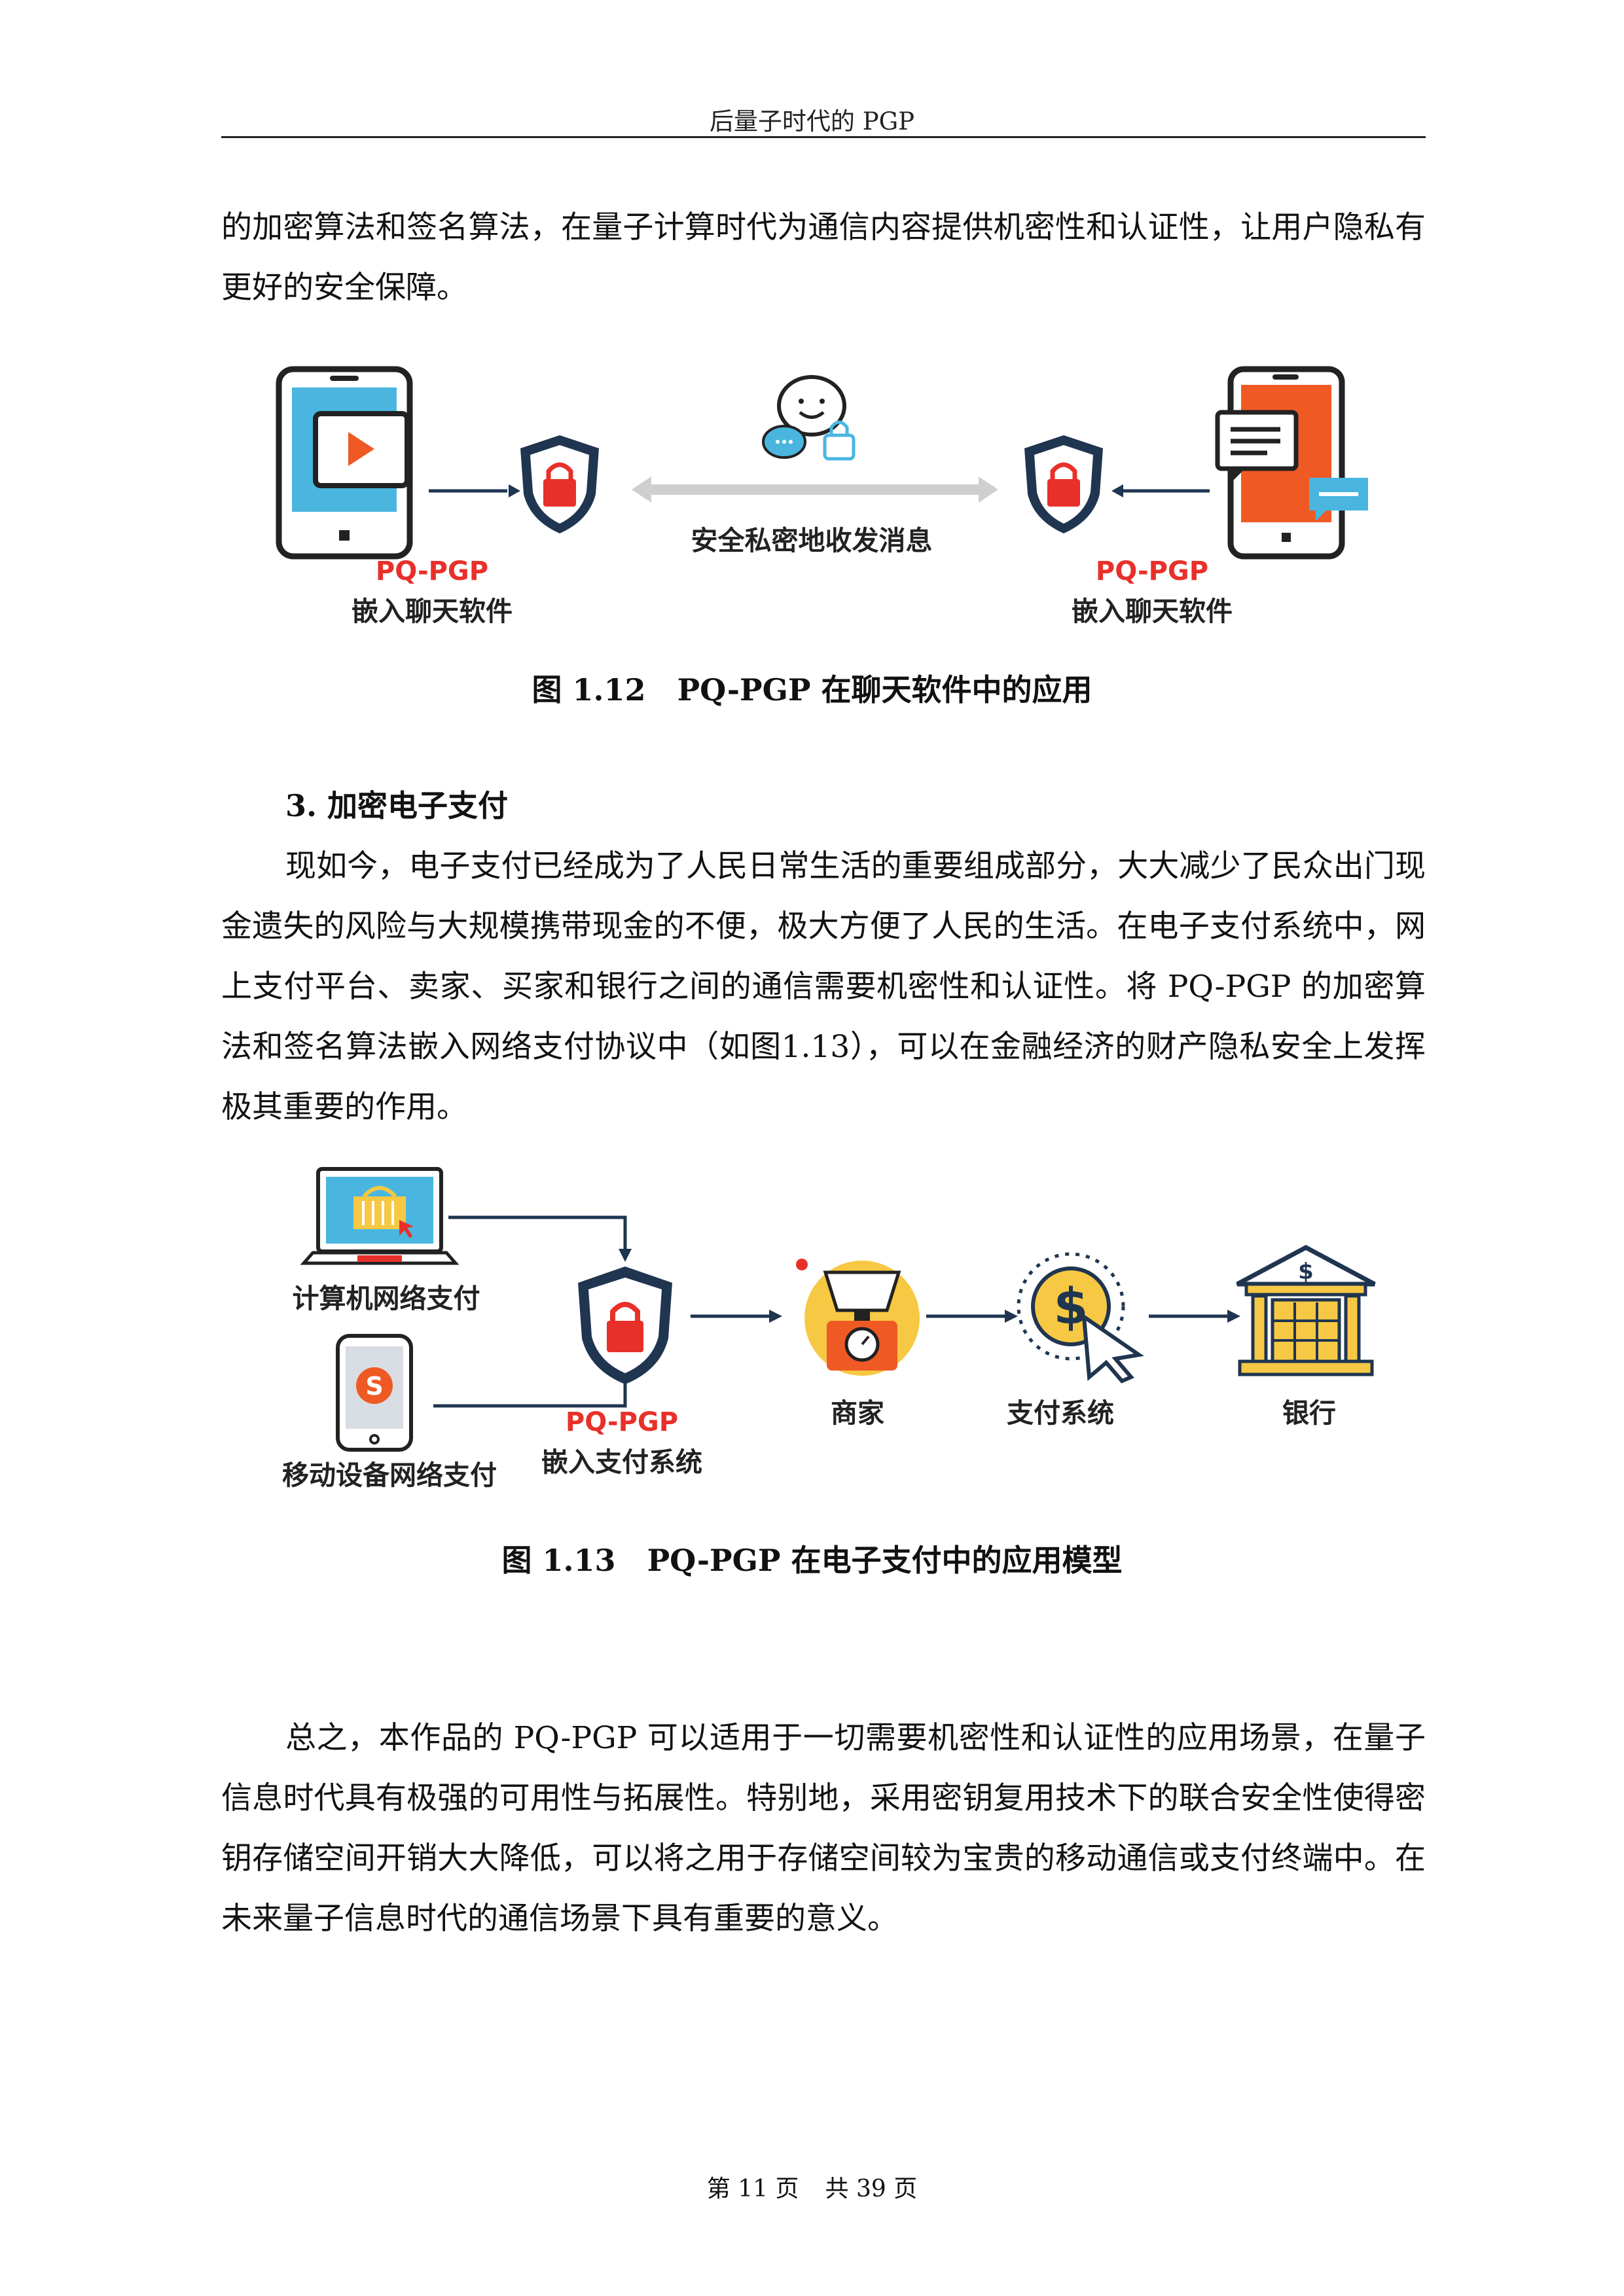 The image size is (1624, 2296). Describe the element at coordinates (752, 2189) in the screenshot. I see `page-number: 第 11 页` at that location.